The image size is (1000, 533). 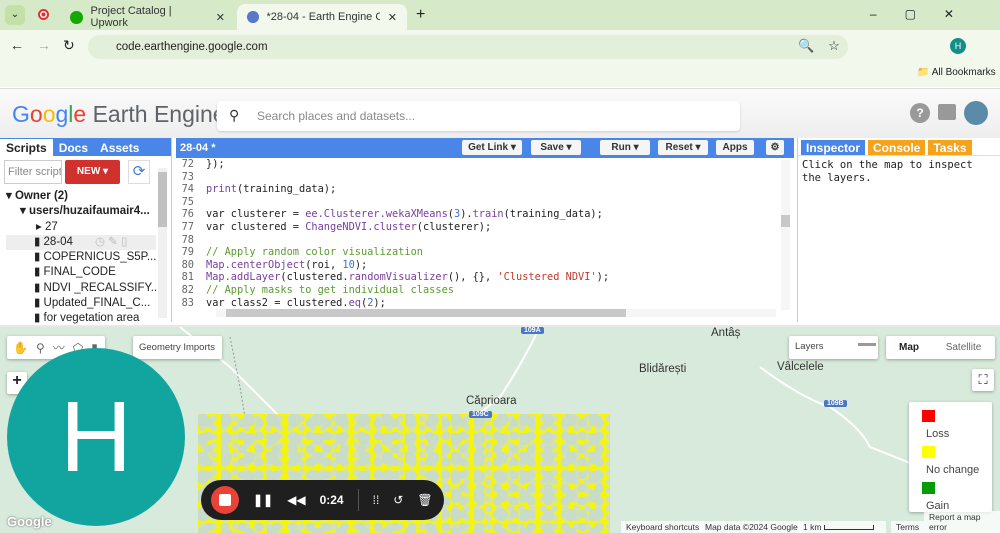 What do you see at coordinates (663, 527) in the screenshot?
I see `keyboard-shortcuts-link: Keyboard shortcuts` at bounding box center [663, 527].